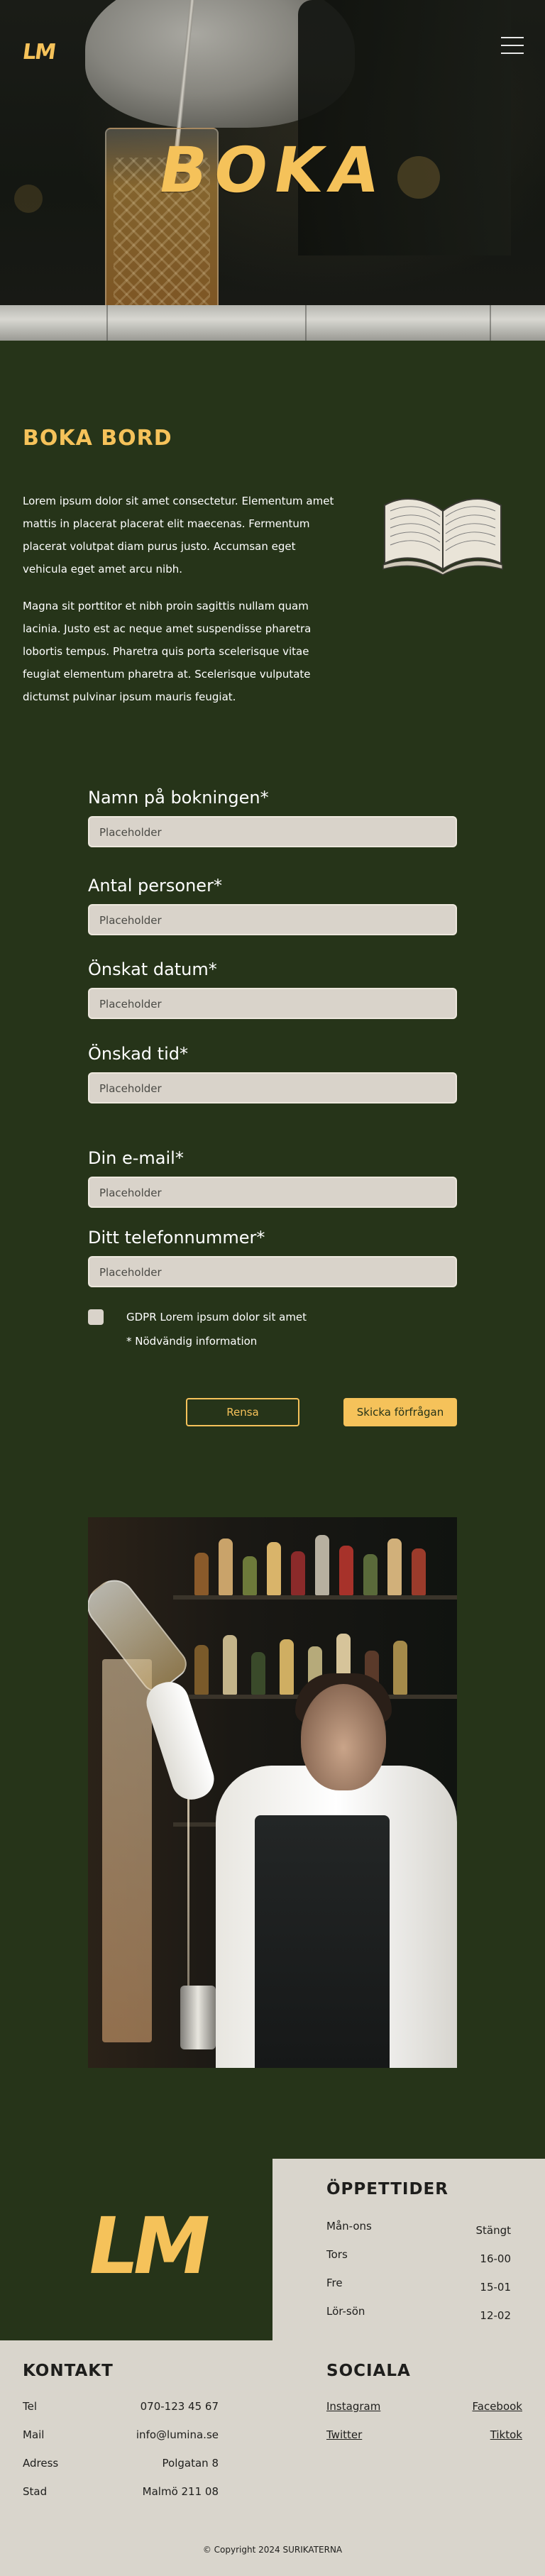  What do you see at coordinates (404, 127) in the screenshot?
I see `hero-image-apron` at bounding box center [404, 127].